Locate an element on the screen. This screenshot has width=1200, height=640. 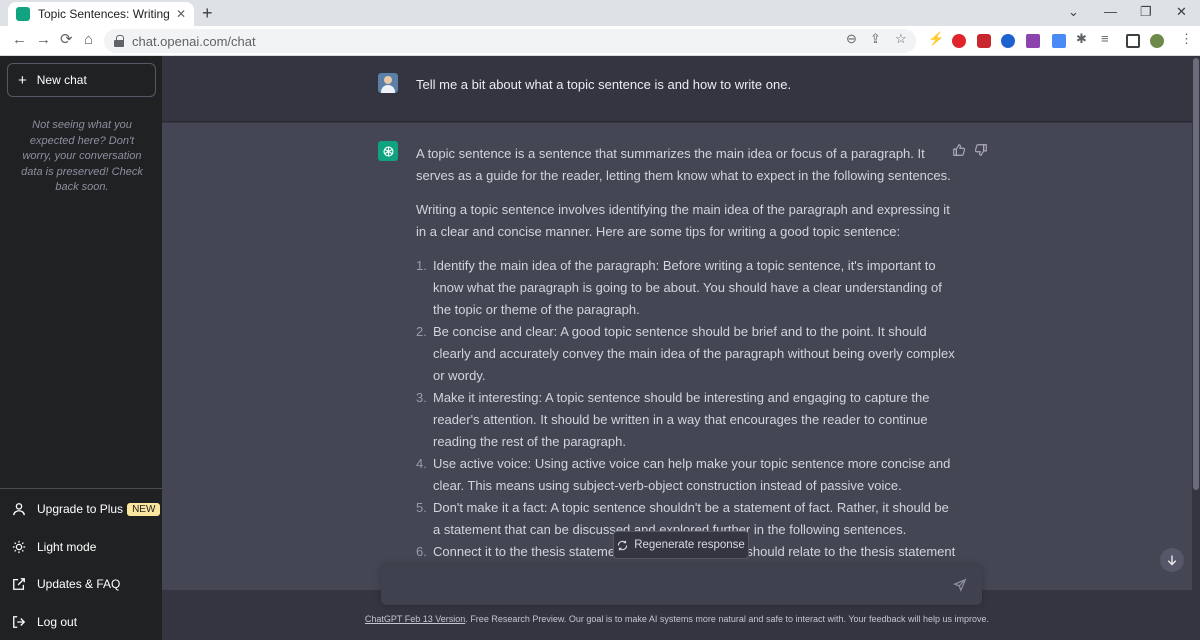
lock-icon is located at coordinates (119, 41).